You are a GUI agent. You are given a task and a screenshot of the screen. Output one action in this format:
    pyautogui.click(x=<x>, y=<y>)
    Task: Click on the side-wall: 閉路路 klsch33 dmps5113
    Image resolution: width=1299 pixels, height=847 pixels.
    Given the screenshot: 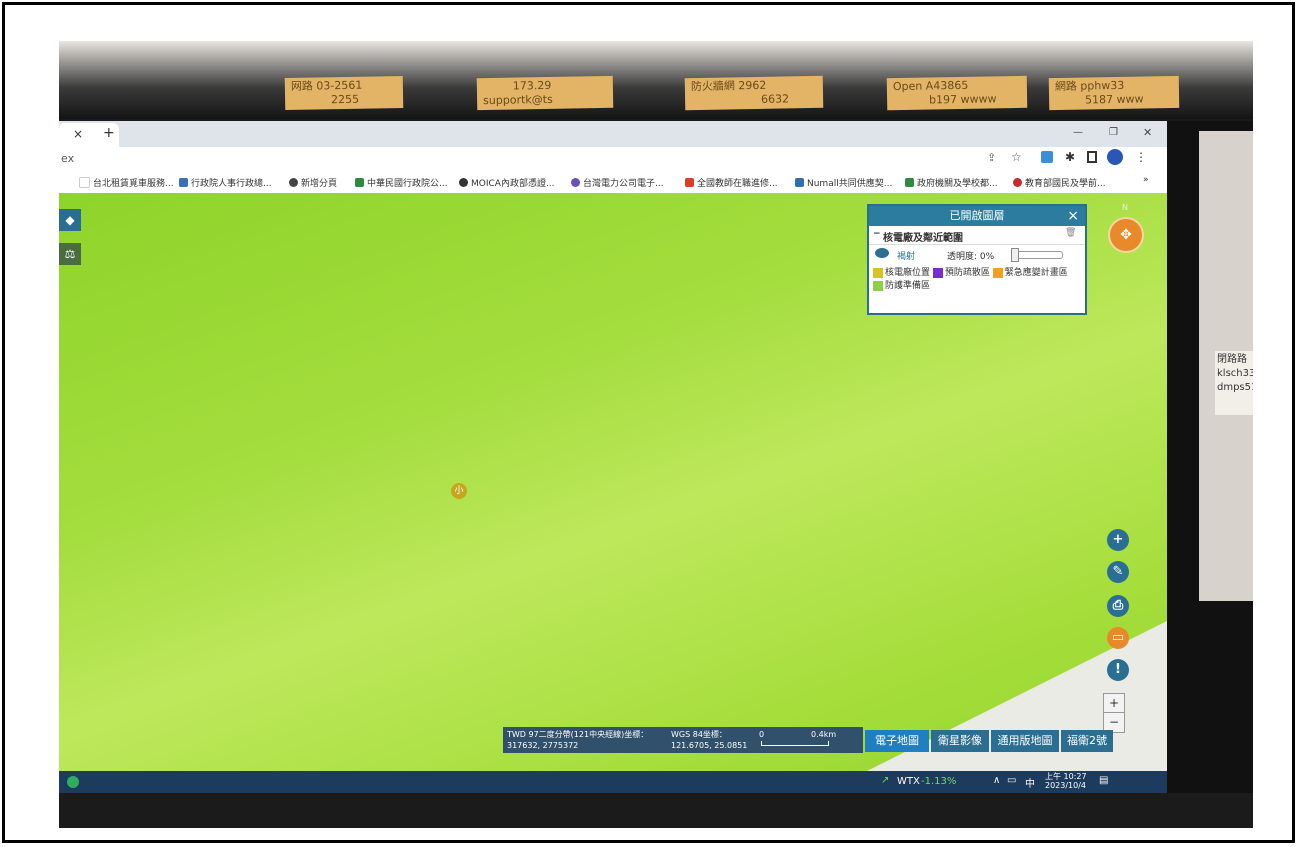 What is the action you would take?
    pyautogui.click(x=1226, y=366)
    